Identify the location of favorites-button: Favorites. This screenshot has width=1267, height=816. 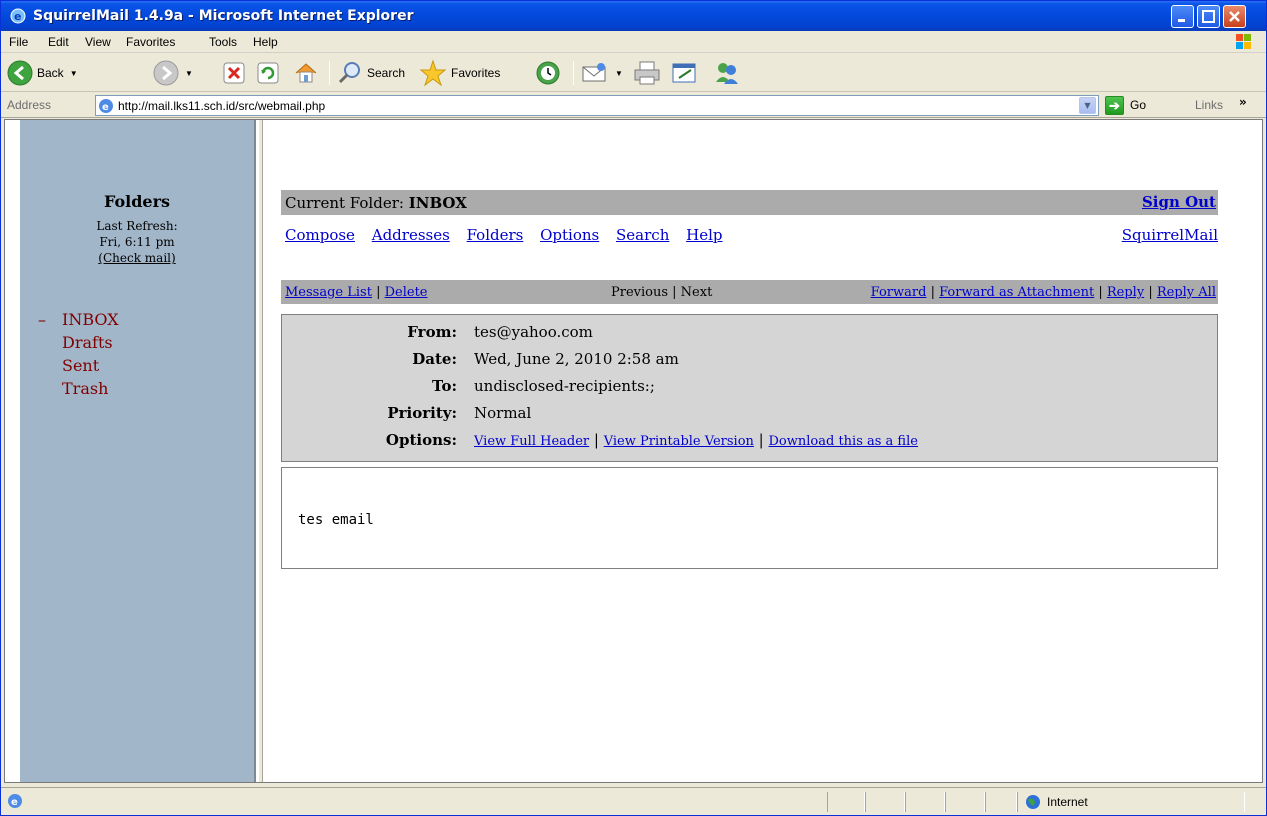
(459, 73).